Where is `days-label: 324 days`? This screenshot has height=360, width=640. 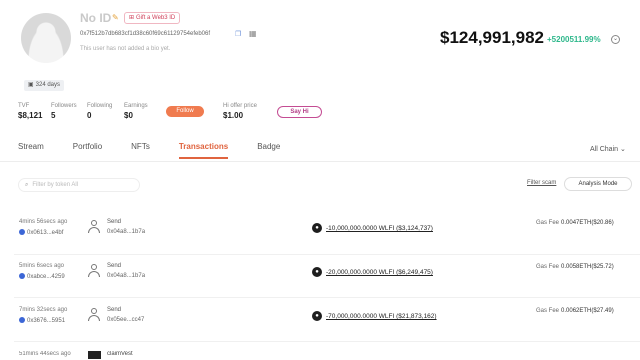 days-label: 324 days is located at coordinates (48, 85).